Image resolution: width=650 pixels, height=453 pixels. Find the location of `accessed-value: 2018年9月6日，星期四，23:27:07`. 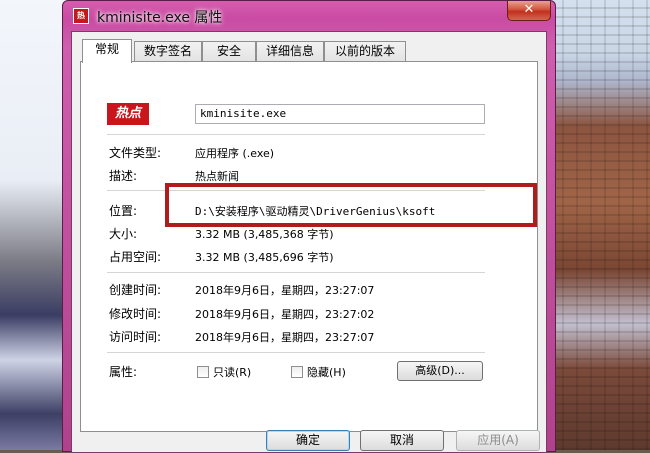

accessed-value: 2018年9月6日，星期四，23:27:07 is located at coordinates (285, 337).